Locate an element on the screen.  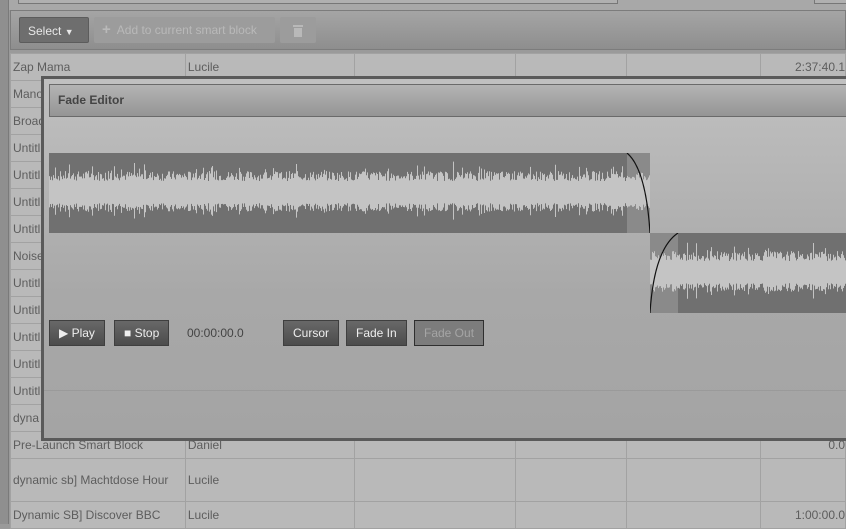
delete-button is located at coordinates (298, 30).